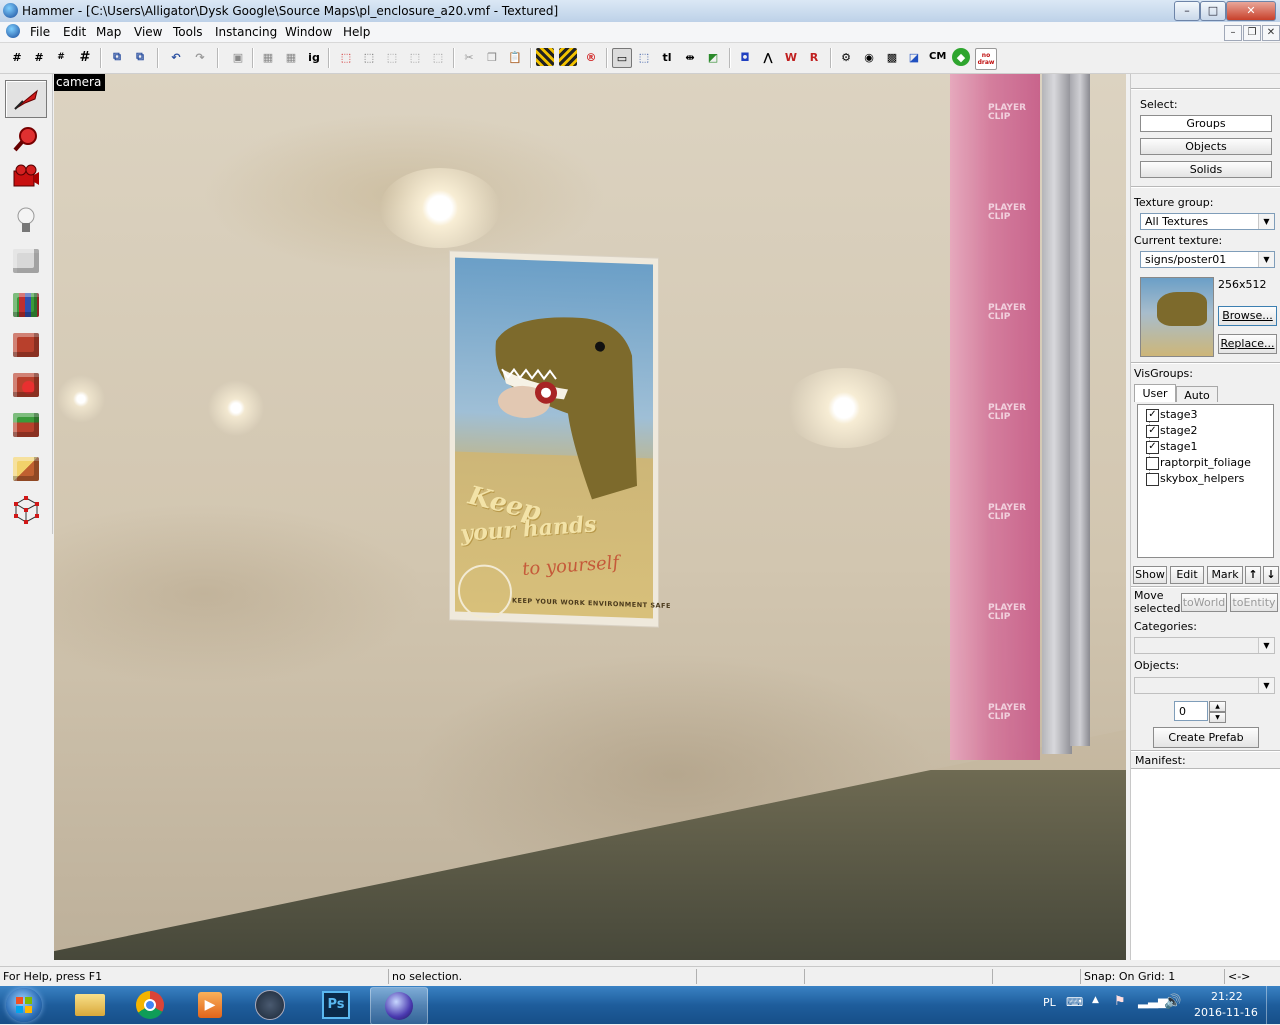 Image resolution: width=1280 pixels, height=1025 pixels. Describe the element at coordinates (1204, 645) in the screenshot. I see `categories-dropdown: ▼` at that location.